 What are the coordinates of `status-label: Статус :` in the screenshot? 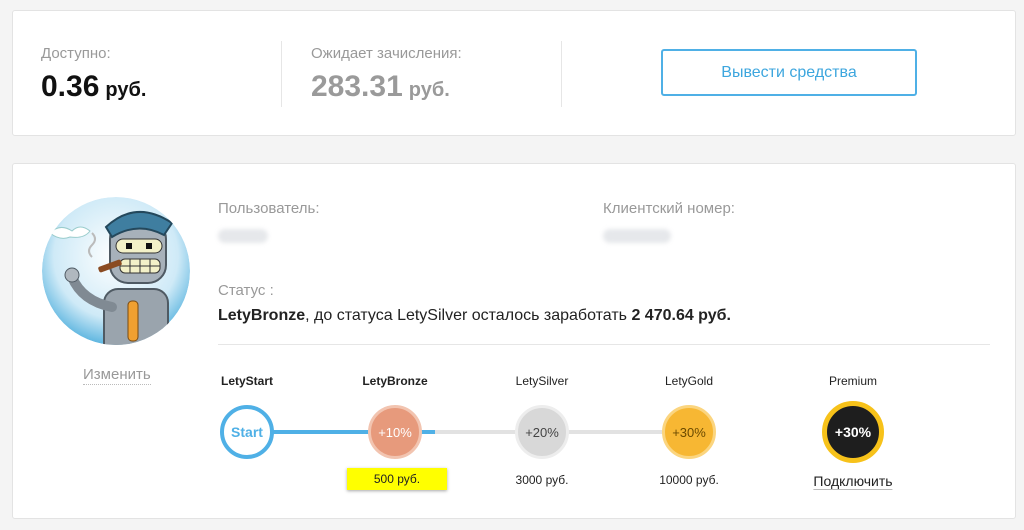 It's located at (246, 290).